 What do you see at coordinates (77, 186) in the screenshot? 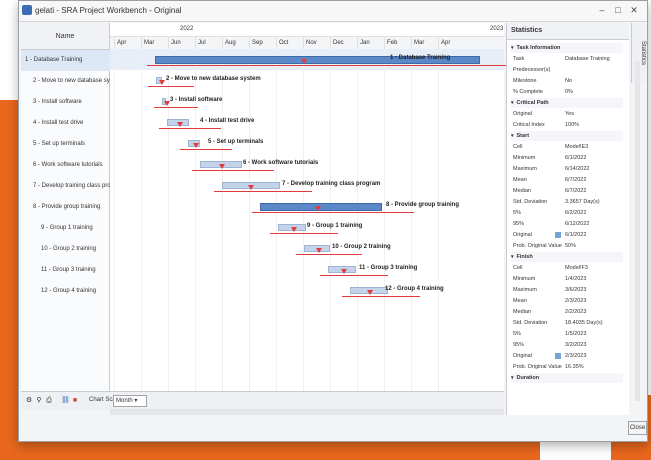
I see `task-name: 7 - Develop training class program` at bounding box center [77, 186].